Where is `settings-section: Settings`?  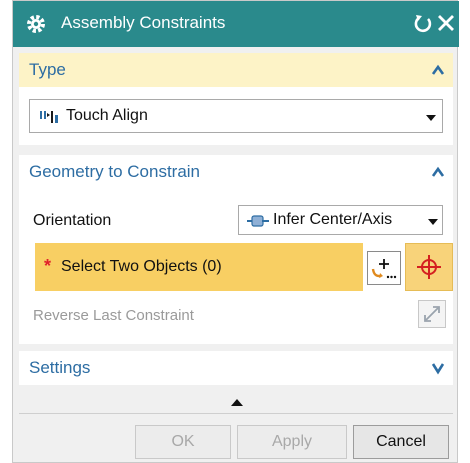 settings-section: Settings is located at coordinates (236, 368).